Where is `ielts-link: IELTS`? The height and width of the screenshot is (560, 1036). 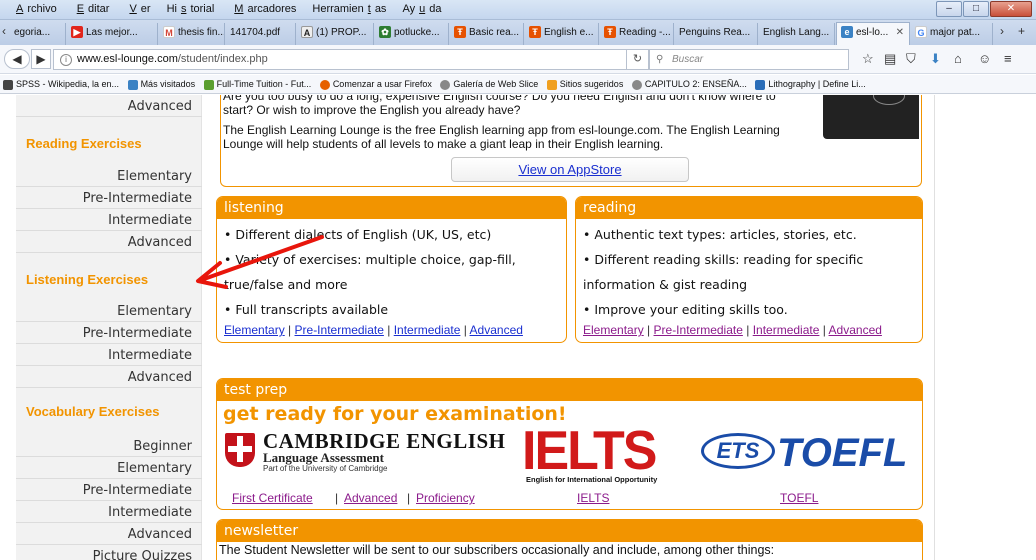
ielts-link: IELTS is located at coordinates (593, 498).